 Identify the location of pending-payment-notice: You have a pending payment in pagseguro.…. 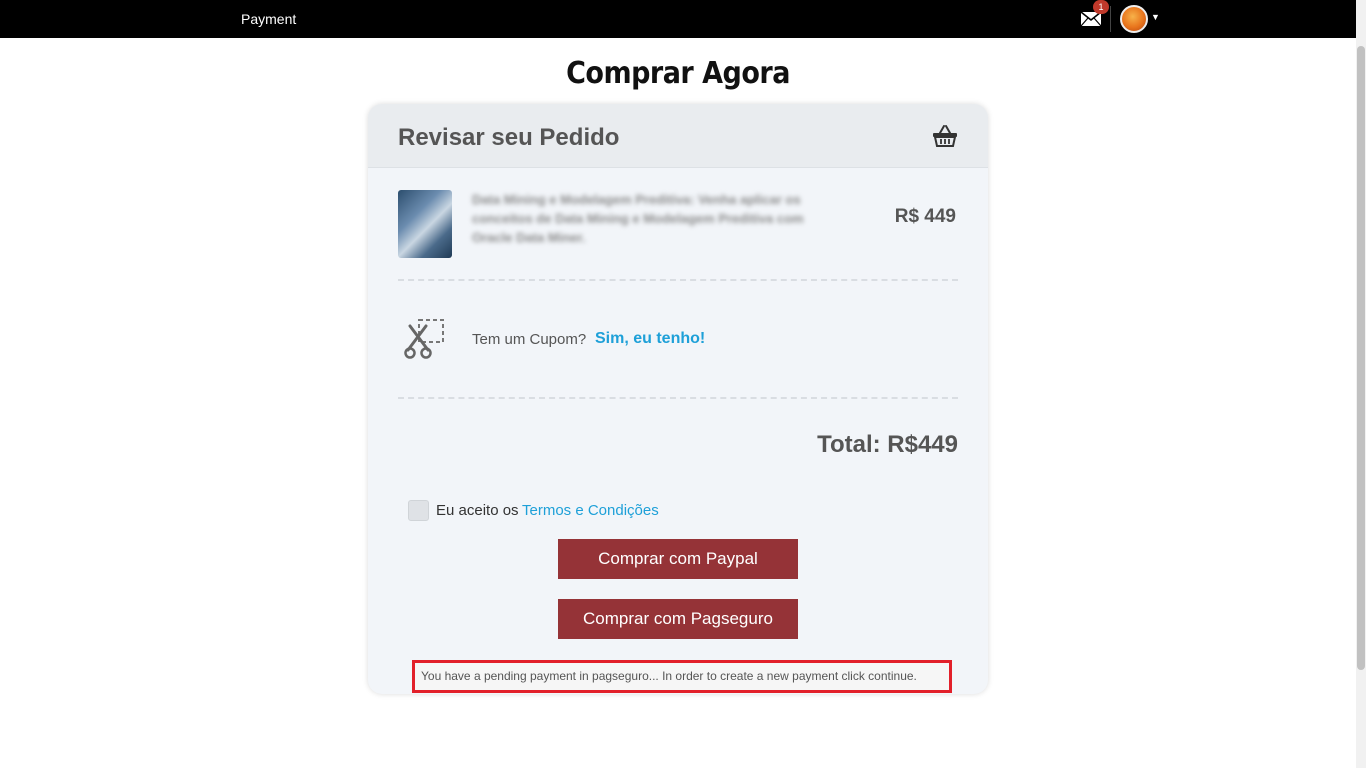
(682, 676).